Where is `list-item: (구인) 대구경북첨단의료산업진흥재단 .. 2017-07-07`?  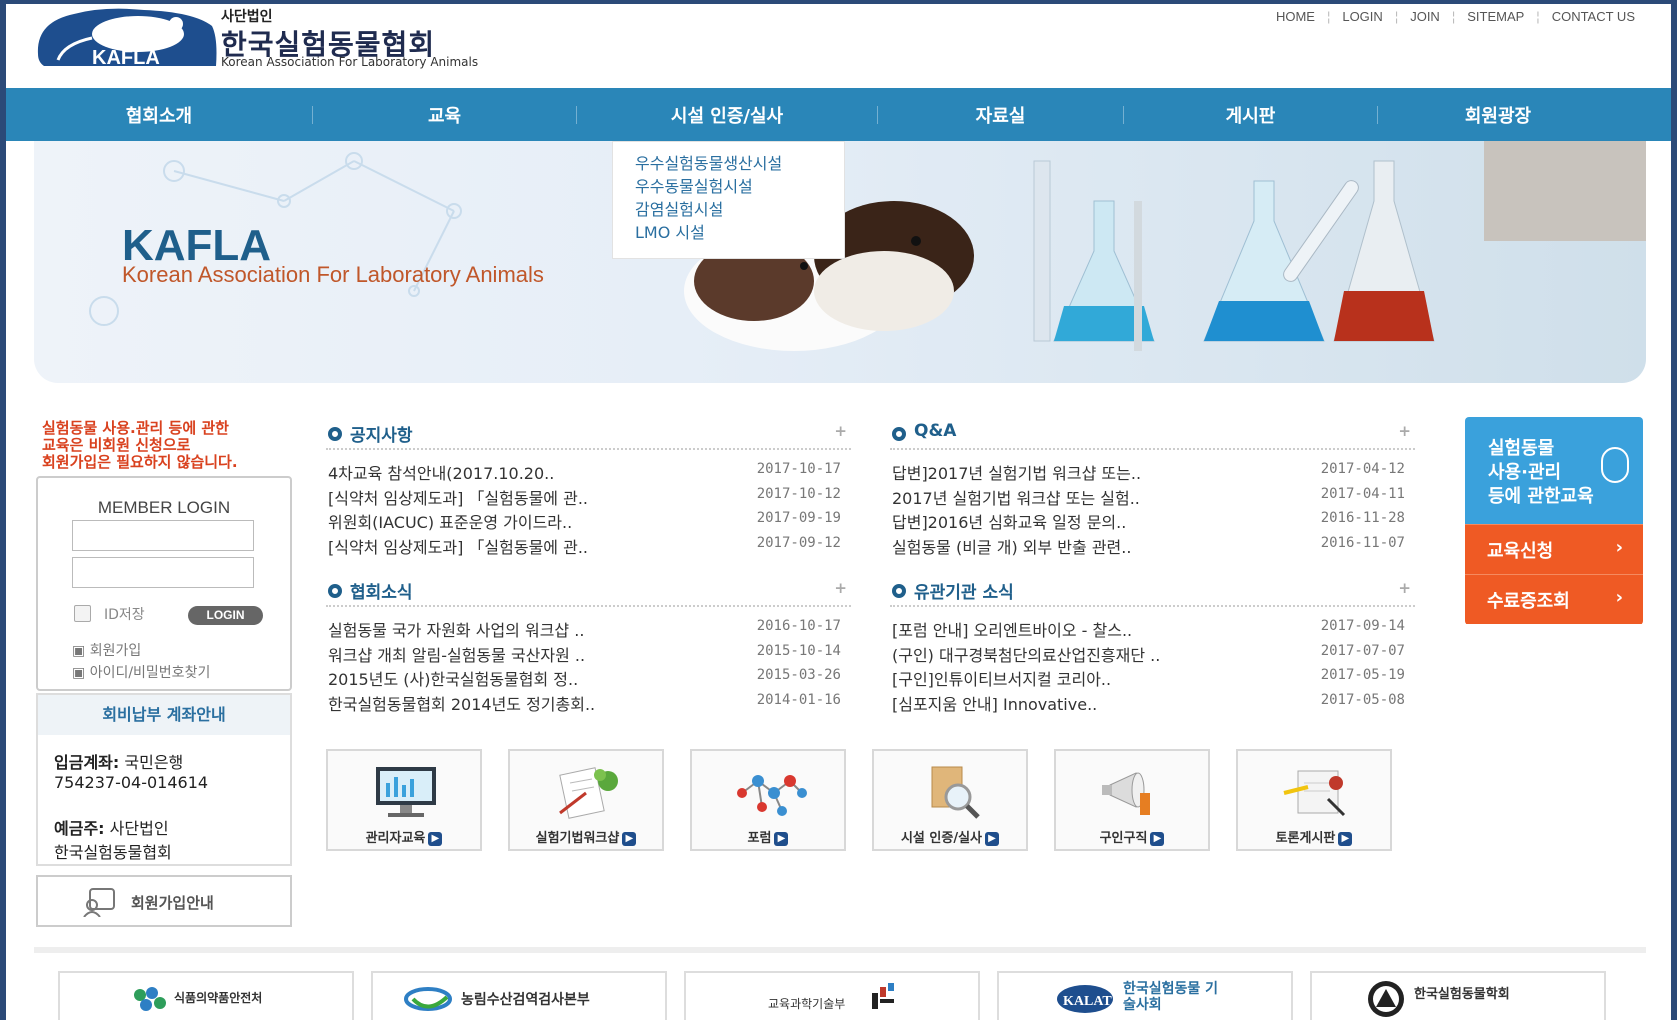
list-item: (구인) 대구경북첨단의료산업진흥재단 .. 2017-07-07 is located at coordinates (1152, 652).